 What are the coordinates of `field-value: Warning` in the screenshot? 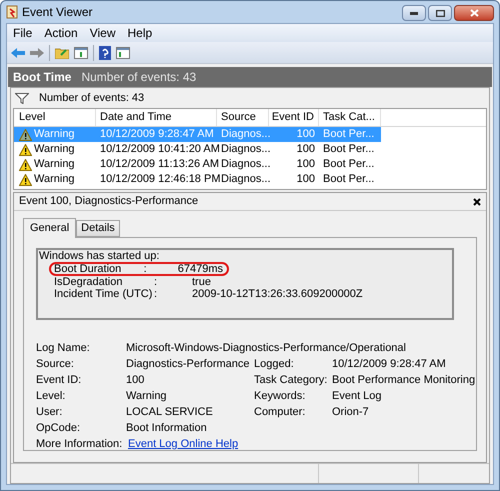 It's located at (147, 396).